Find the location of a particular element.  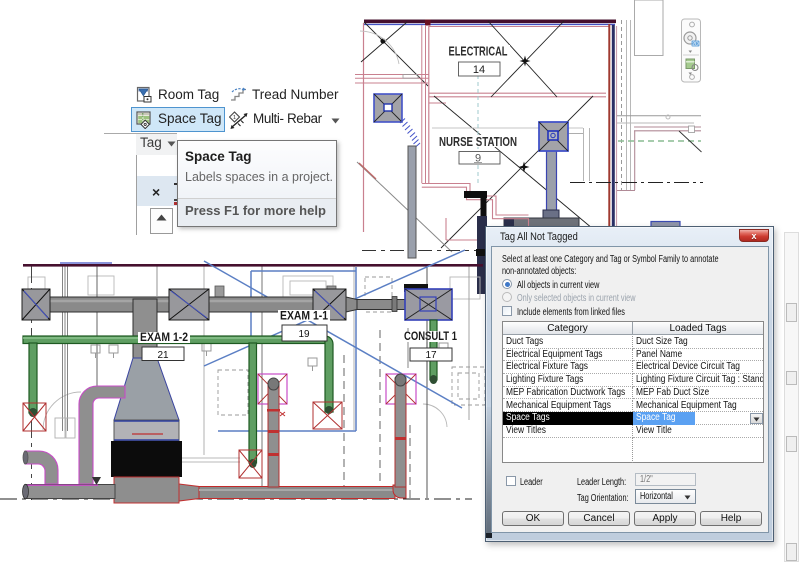

svg-text: ELECTRICAL is located at coordinates (478, 51).